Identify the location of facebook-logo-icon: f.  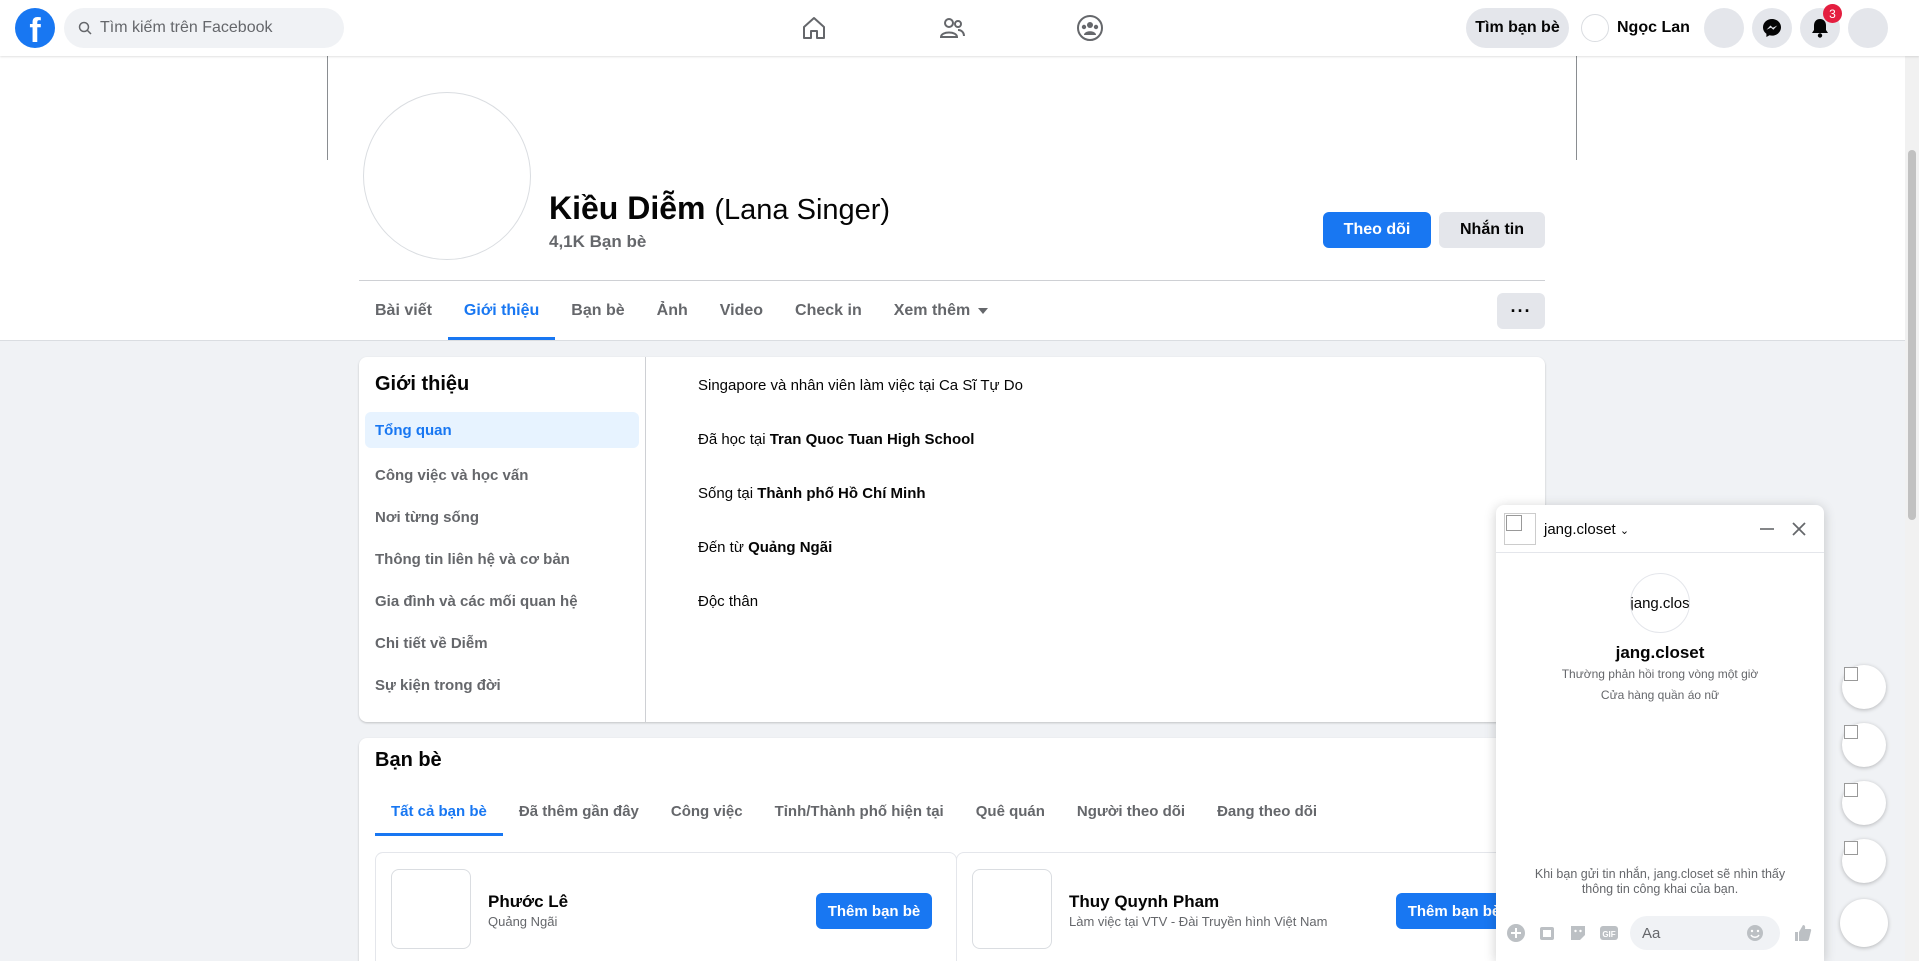
(35, 28).